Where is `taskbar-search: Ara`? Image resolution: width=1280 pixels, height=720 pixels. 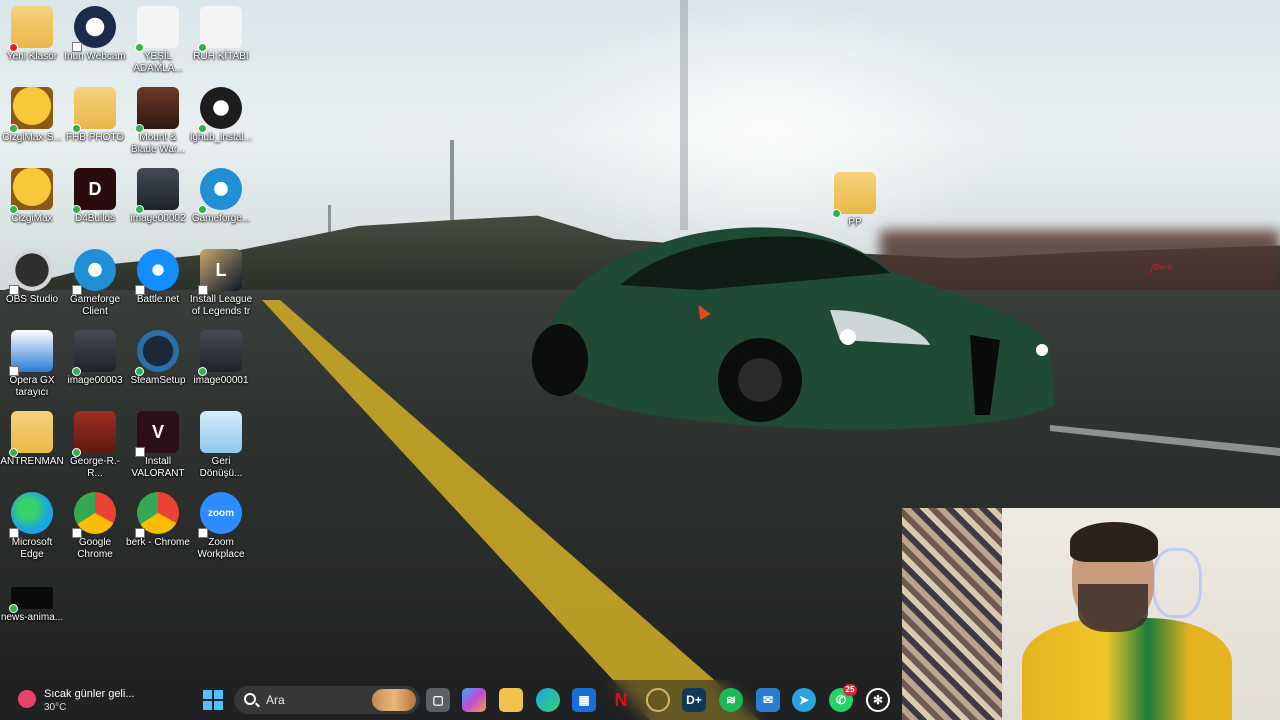
taskbar-search: Ara is located at coordinates (327, 700).